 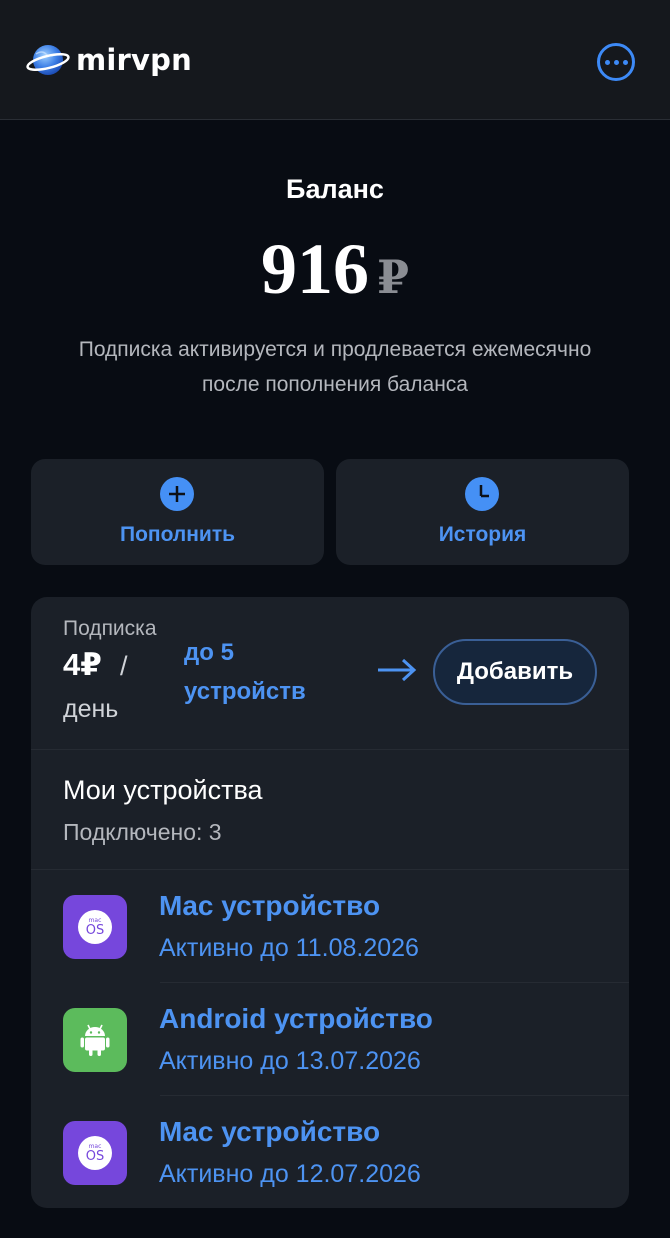 I want to click on android-icon, so click(x=95, y=1040).